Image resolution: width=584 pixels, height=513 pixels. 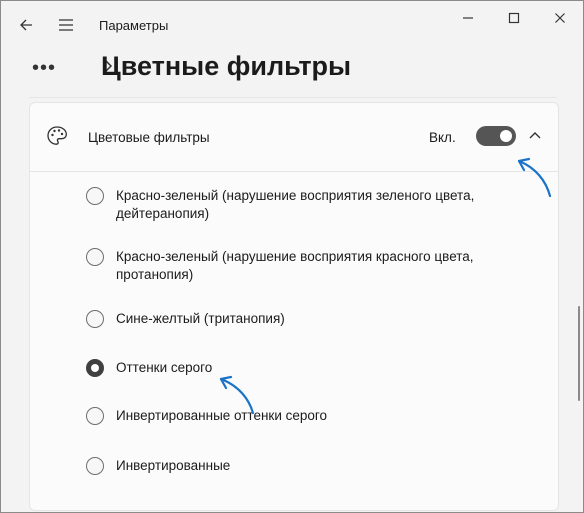 I want to click on close-button, so click(x=560, y=18).